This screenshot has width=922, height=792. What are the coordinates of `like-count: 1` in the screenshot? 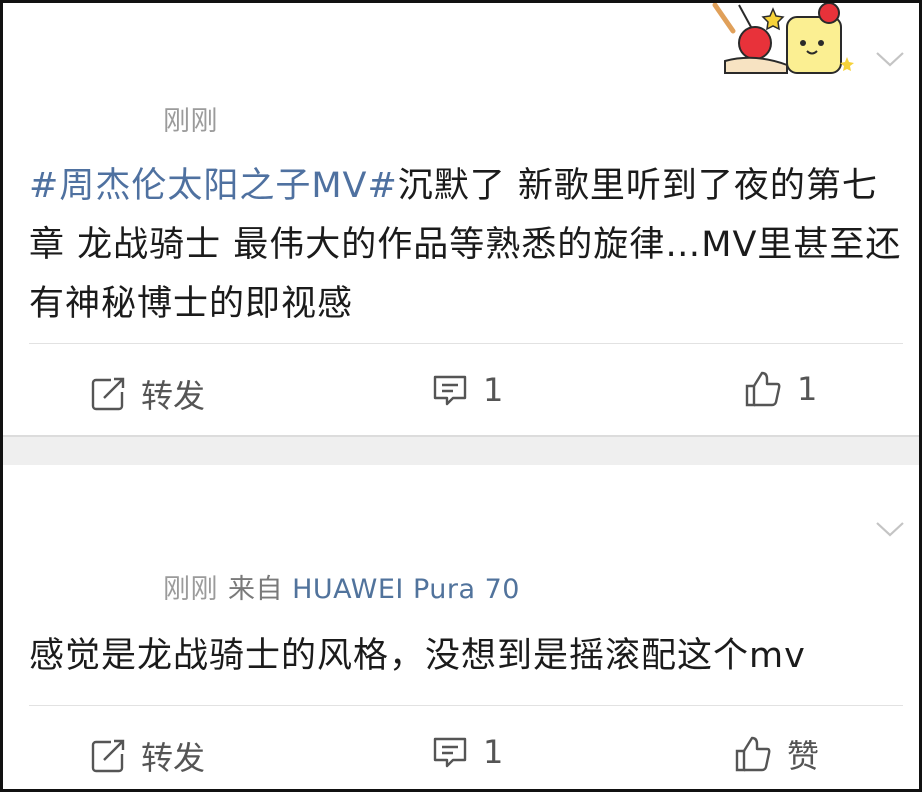 It's located at (807, 389).